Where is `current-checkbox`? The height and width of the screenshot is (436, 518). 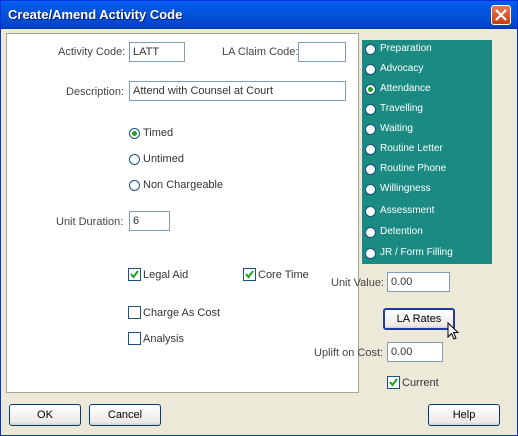
current-checkbox is located at coordinates (393, 382).